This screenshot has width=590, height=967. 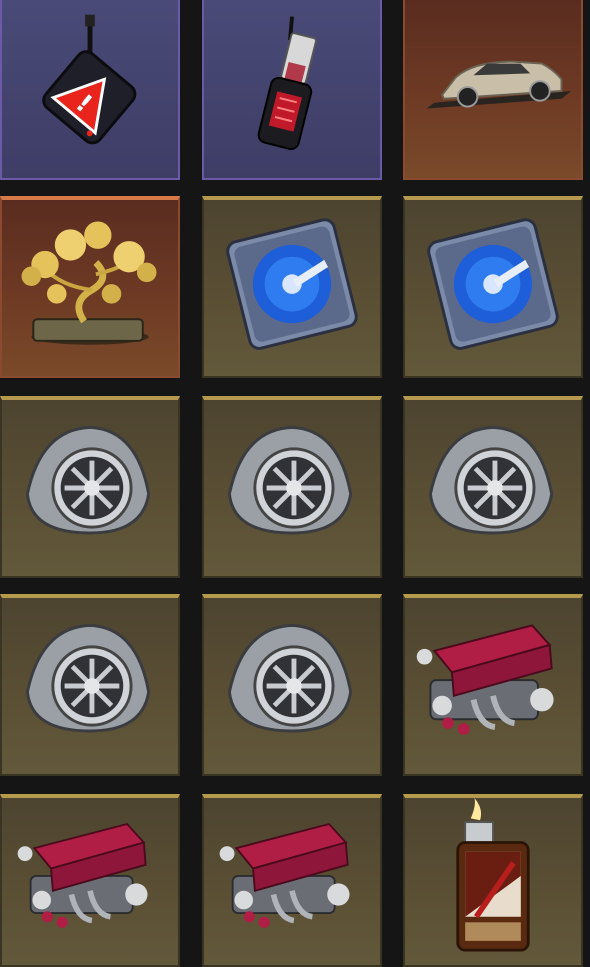 I want to click on warning-tag-icon: !, so click(x=89, y=79).